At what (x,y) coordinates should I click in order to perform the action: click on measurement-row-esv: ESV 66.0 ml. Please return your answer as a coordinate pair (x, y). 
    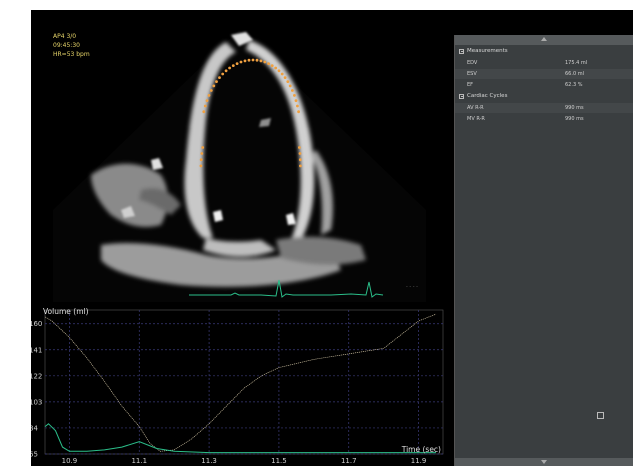
    Looking at the image, I should click on (544, 74).